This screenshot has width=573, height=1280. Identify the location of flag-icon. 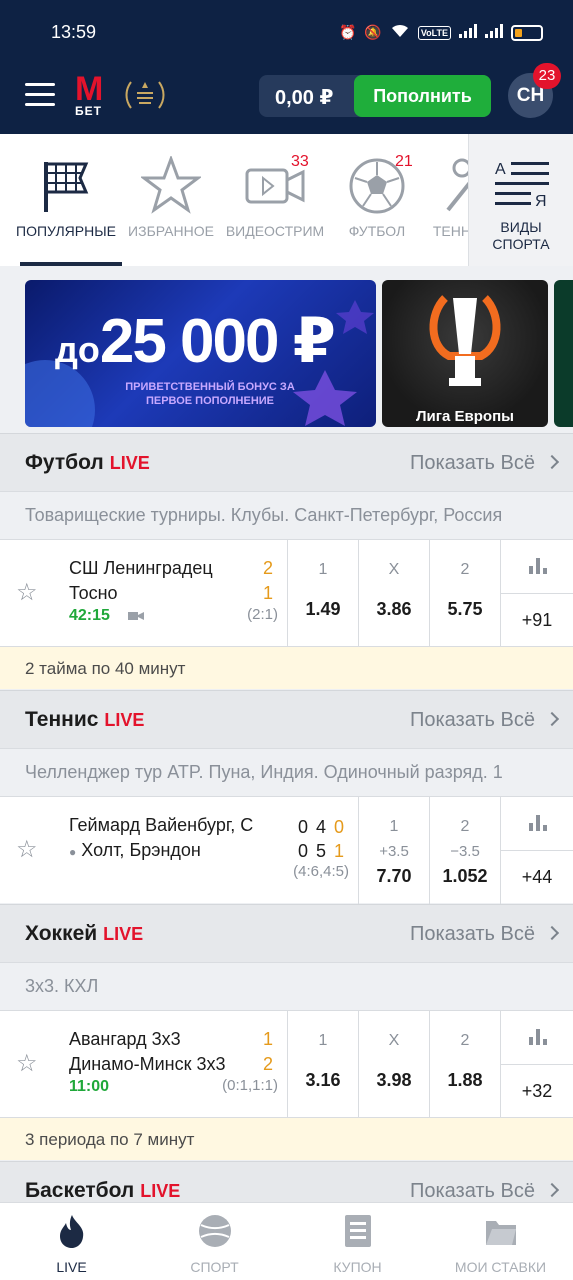
(66, 186).